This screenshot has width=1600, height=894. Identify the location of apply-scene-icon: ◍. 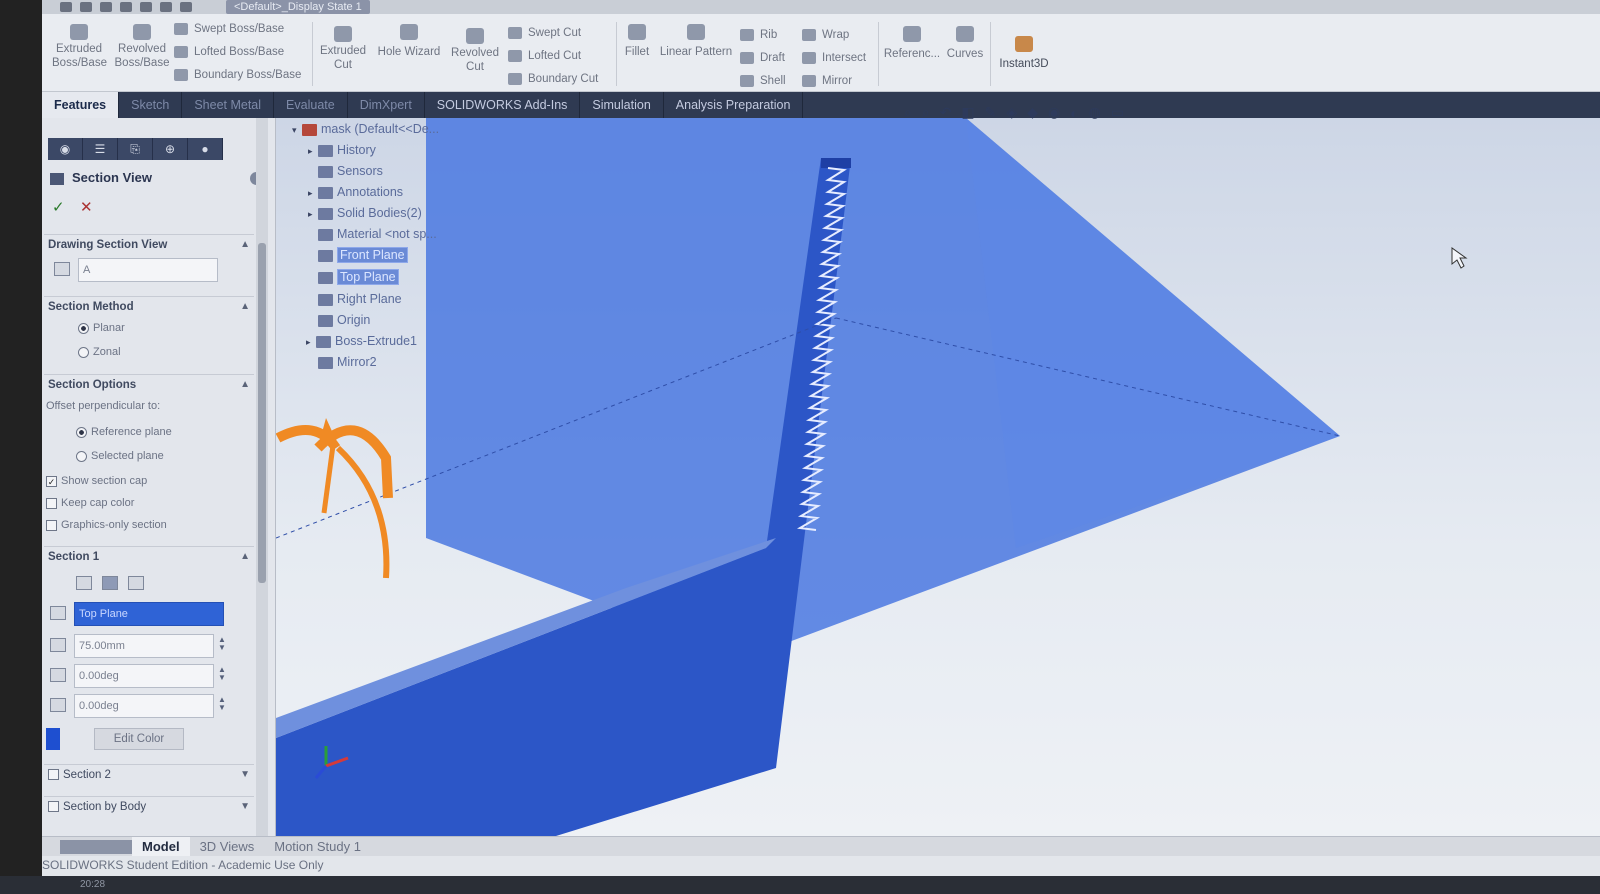
(1095, 112).